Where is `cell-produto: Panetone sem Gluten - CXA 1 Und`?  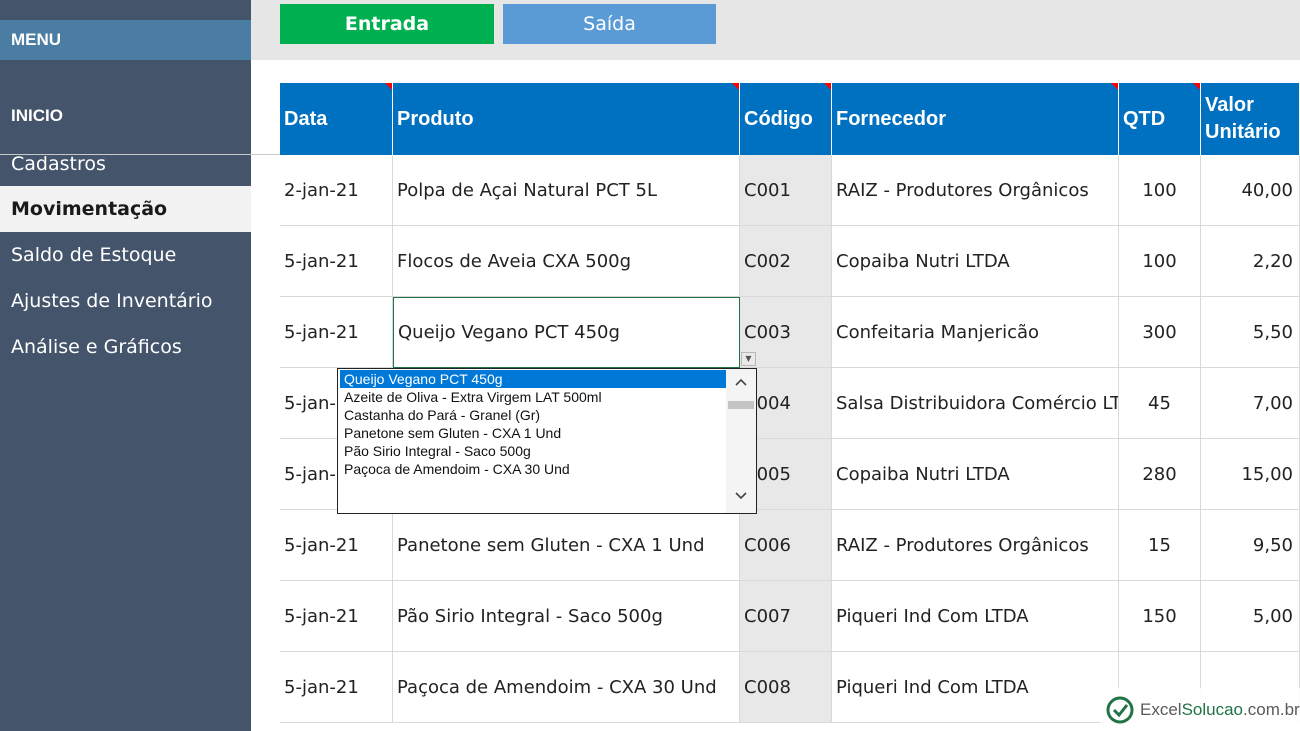 cell-produto: Panetone sem Gluten - CXA 1 Und is located at coordinates (566, 545).